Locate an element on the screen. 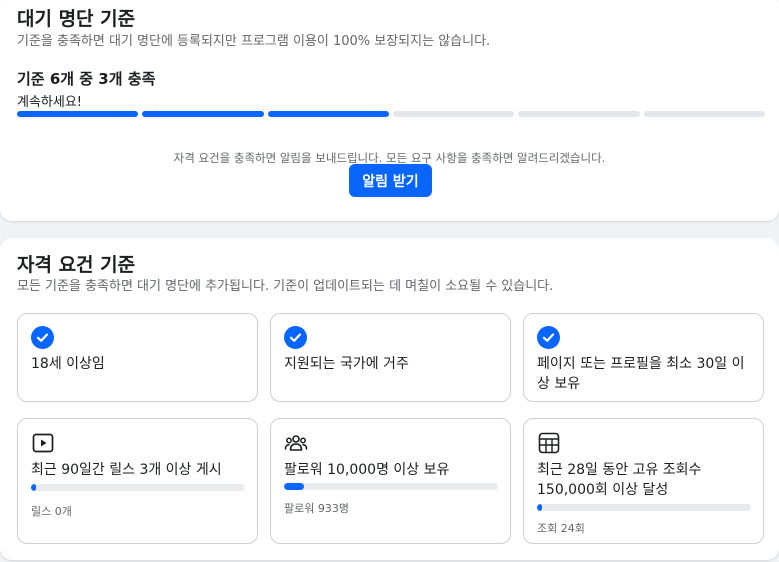 The height and width of the screenshot is (562, 779). criterion-card-age: 18세 이상임 is located at coordinates (137, 357).